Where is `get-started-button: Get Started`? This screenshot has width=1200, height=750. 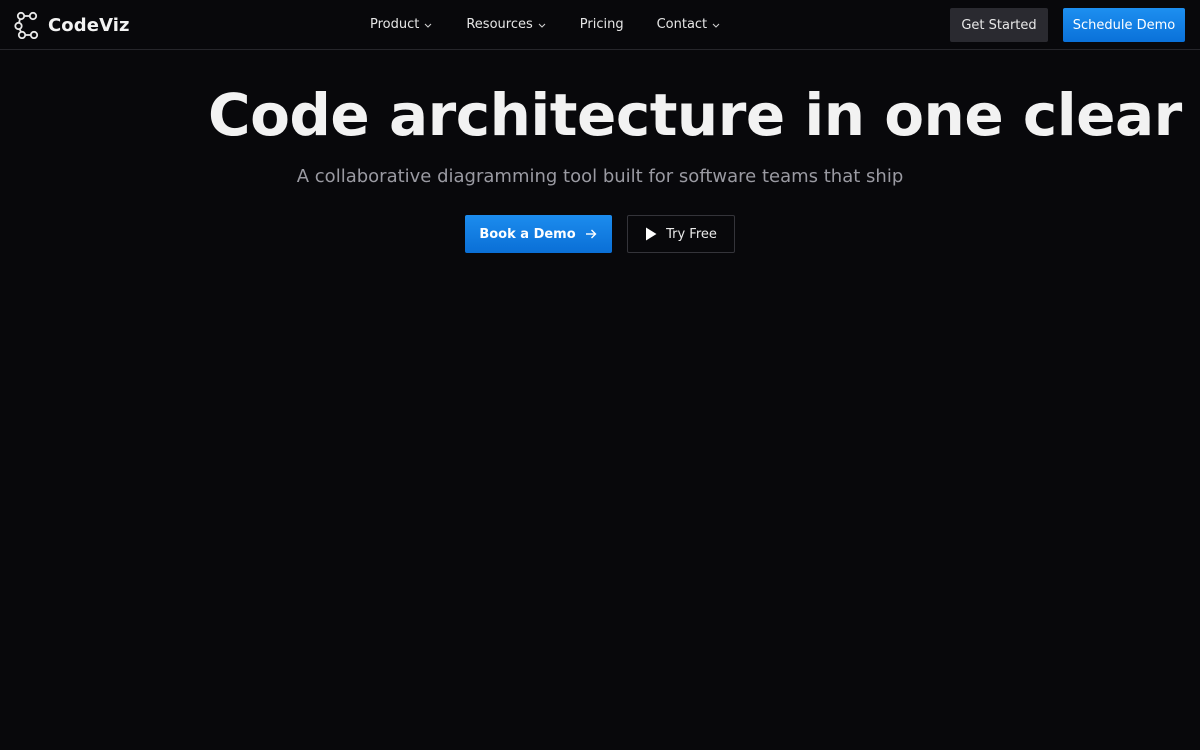
get-started-button: Get Started is located at coordinates (999, 25).